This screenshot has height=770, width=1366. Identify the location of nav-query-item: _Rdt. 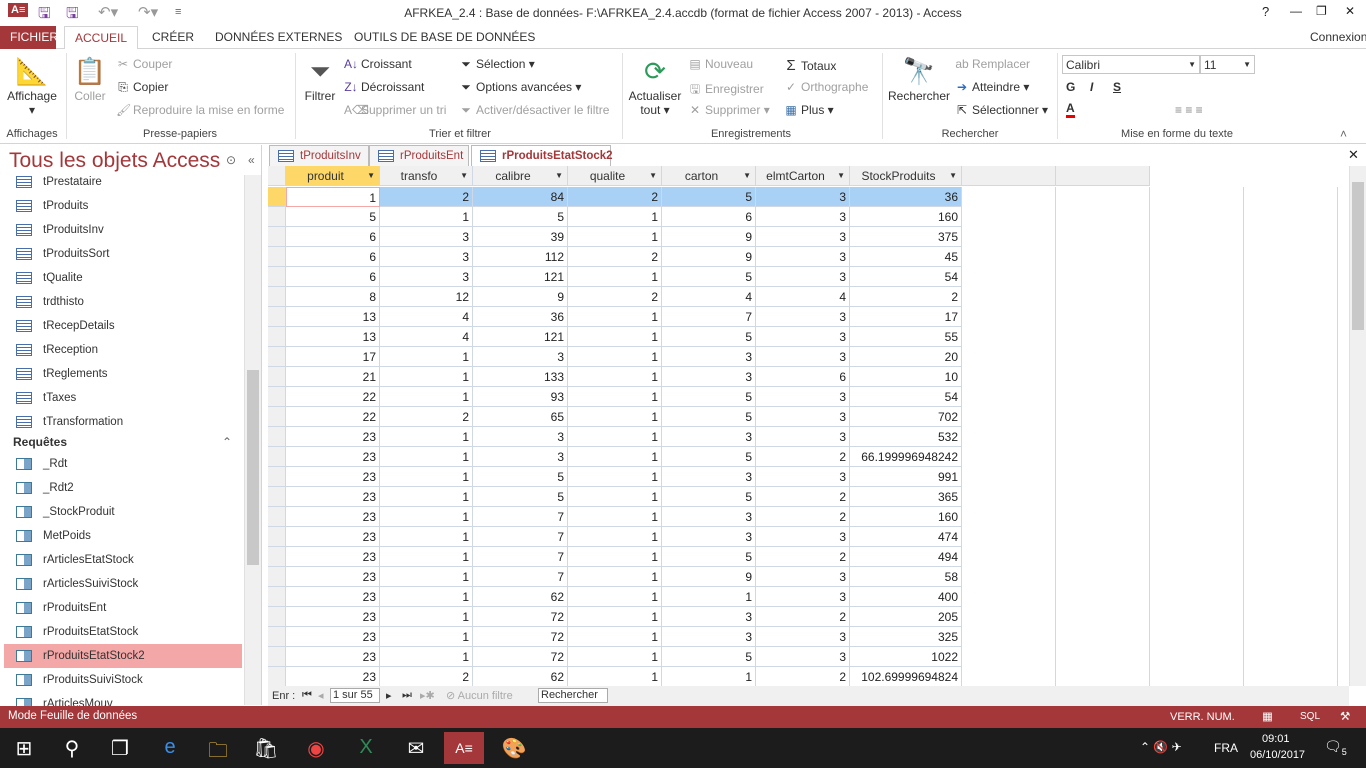
(123, 464).